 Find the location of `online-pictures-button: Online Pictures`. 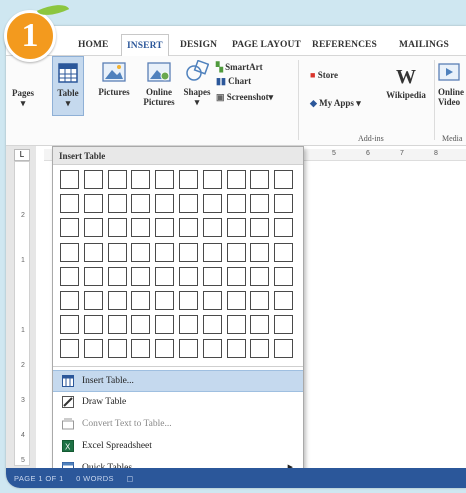

online-pictures-button: Online Pictures is located at coordinates (159, 84).